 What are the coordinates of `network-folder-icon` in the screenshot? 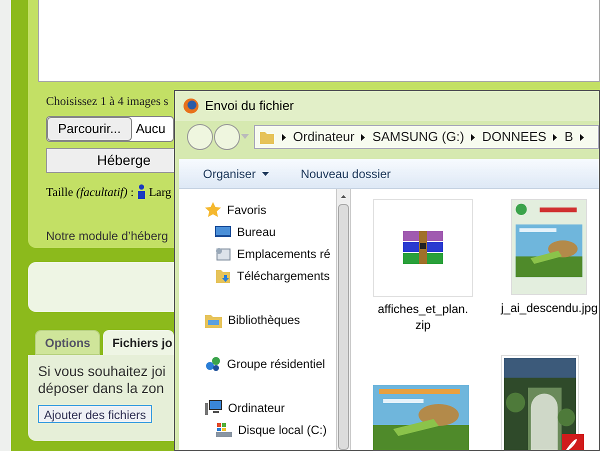 It's located at (223, 254).